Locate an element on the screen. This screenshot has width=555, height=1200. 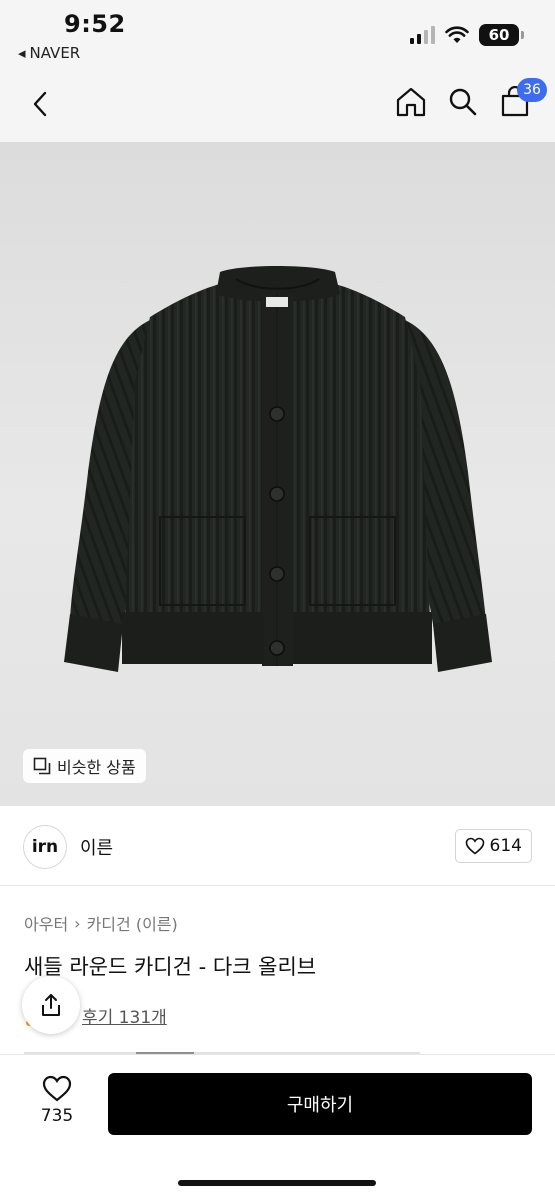
home-indicator is located at coordinates (277, 1183).